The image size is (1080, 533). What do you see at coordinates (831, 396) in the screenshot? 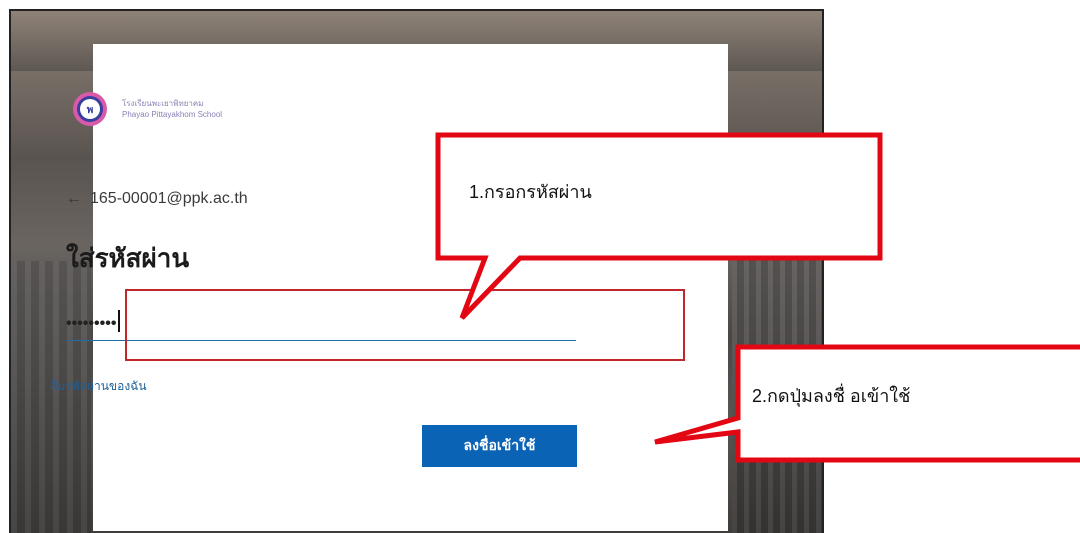
I see `callout-2-text: 2.กดปุ่มลงชื่ อเข้าใช้` at bounding box center [831, 396].